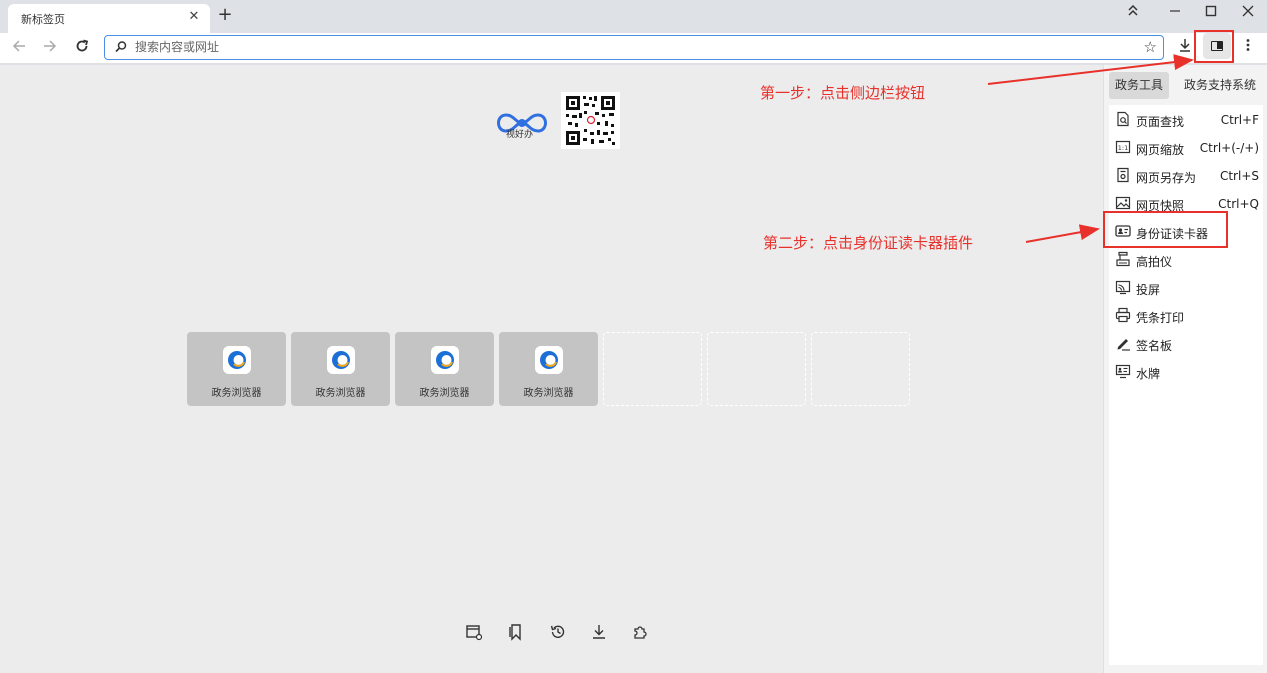 The image size is (1267, 673). I want to click on bottom-quick-bar, so click(560, 633).